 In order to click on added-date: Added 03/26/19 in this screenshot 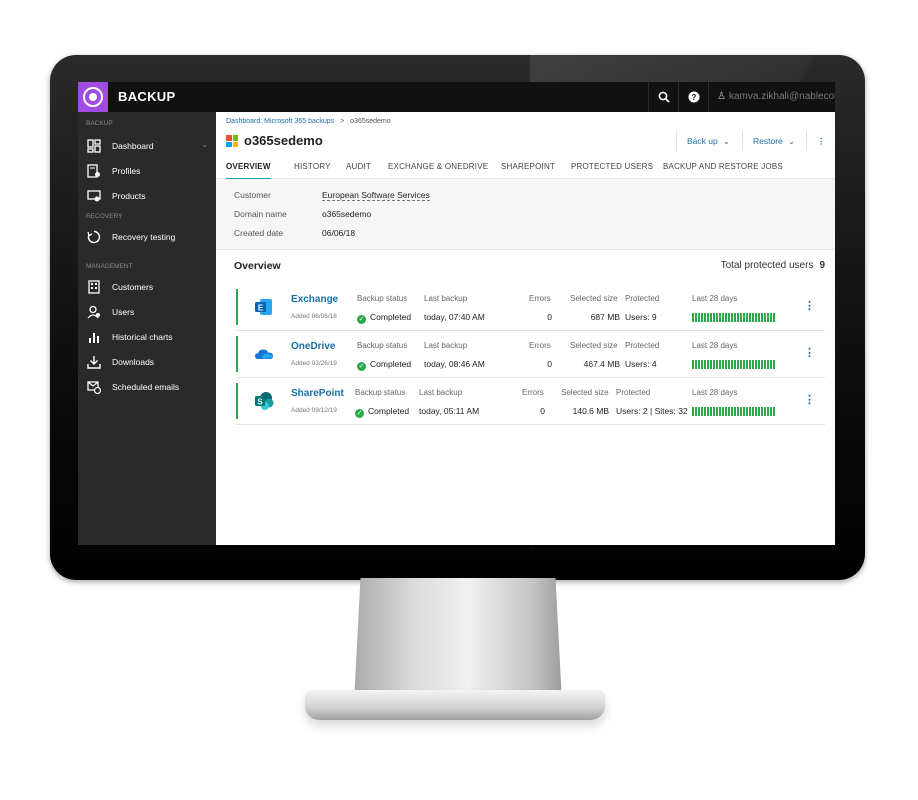, I will do `click(314, 363)`.